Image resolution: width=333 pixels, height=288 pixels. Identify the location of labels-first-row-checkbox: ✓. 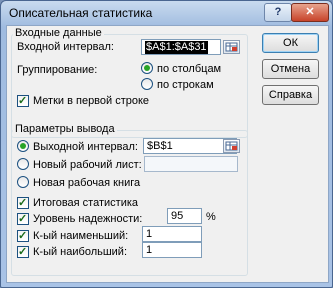
(23, 101).